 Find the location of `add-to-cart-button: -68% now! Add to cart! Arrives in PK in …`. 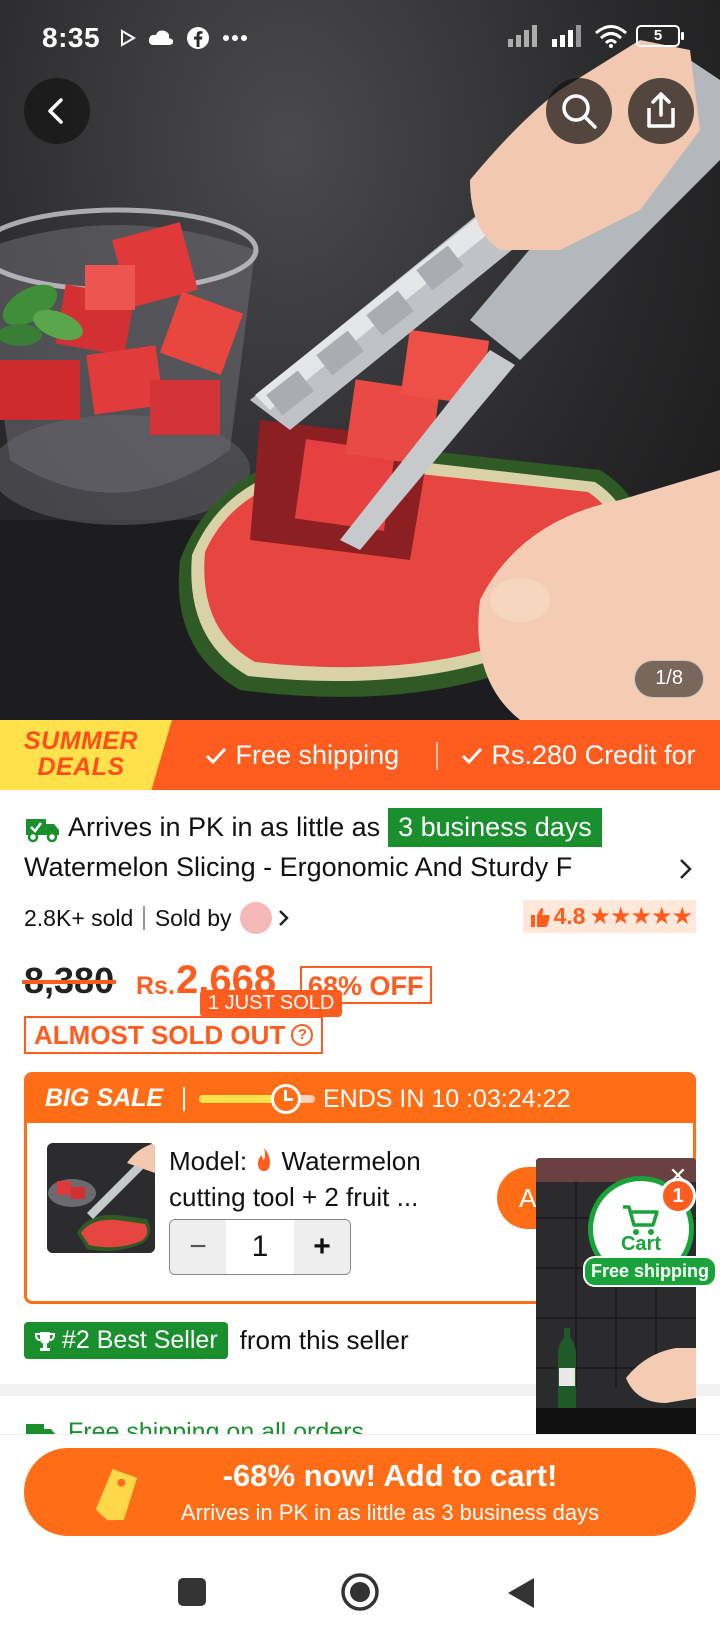

add-to-cart-button: -68% now! Add to cart! Arrives in PK in … is located at coordinates (360, 1492).